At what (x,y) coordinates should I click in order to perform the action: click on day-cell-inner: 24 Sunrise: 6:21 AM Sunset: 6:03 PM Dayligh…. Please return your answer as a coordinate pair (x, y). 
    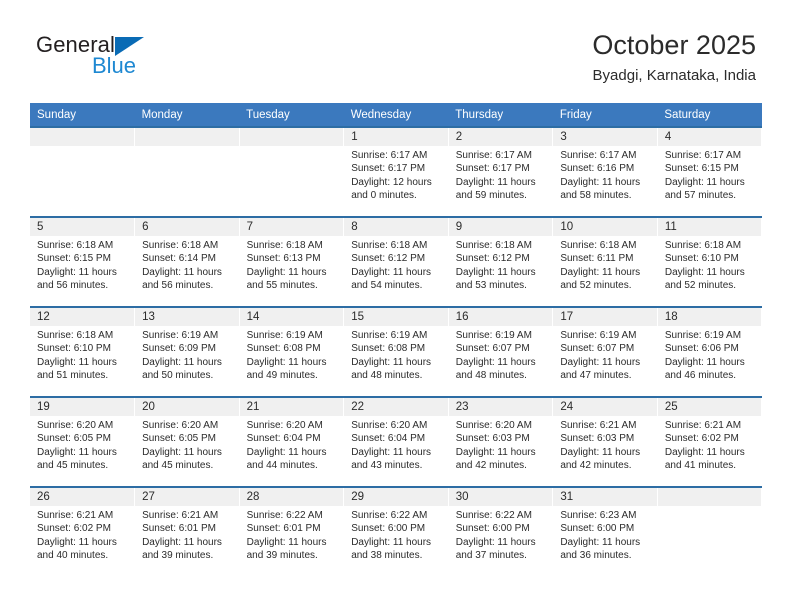
    Looking at the image, I should click on (605, 442).